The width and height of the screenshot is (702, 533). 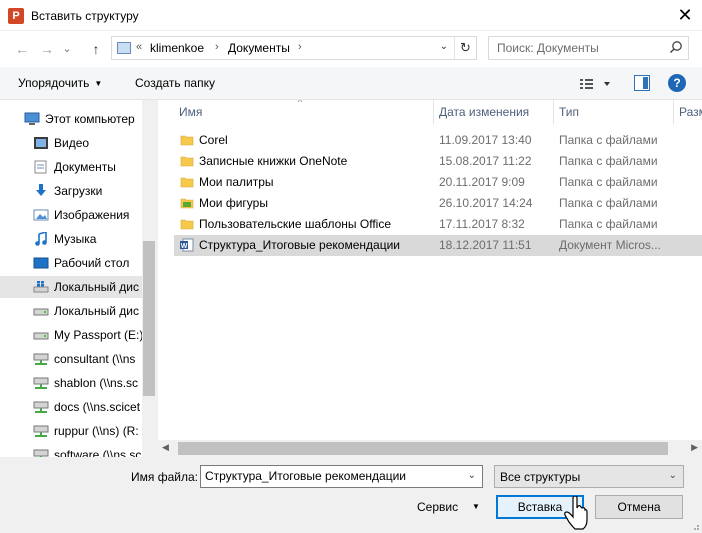 I want to click on sidebar-item: My Passport (E:), so click(x=71, y=335).